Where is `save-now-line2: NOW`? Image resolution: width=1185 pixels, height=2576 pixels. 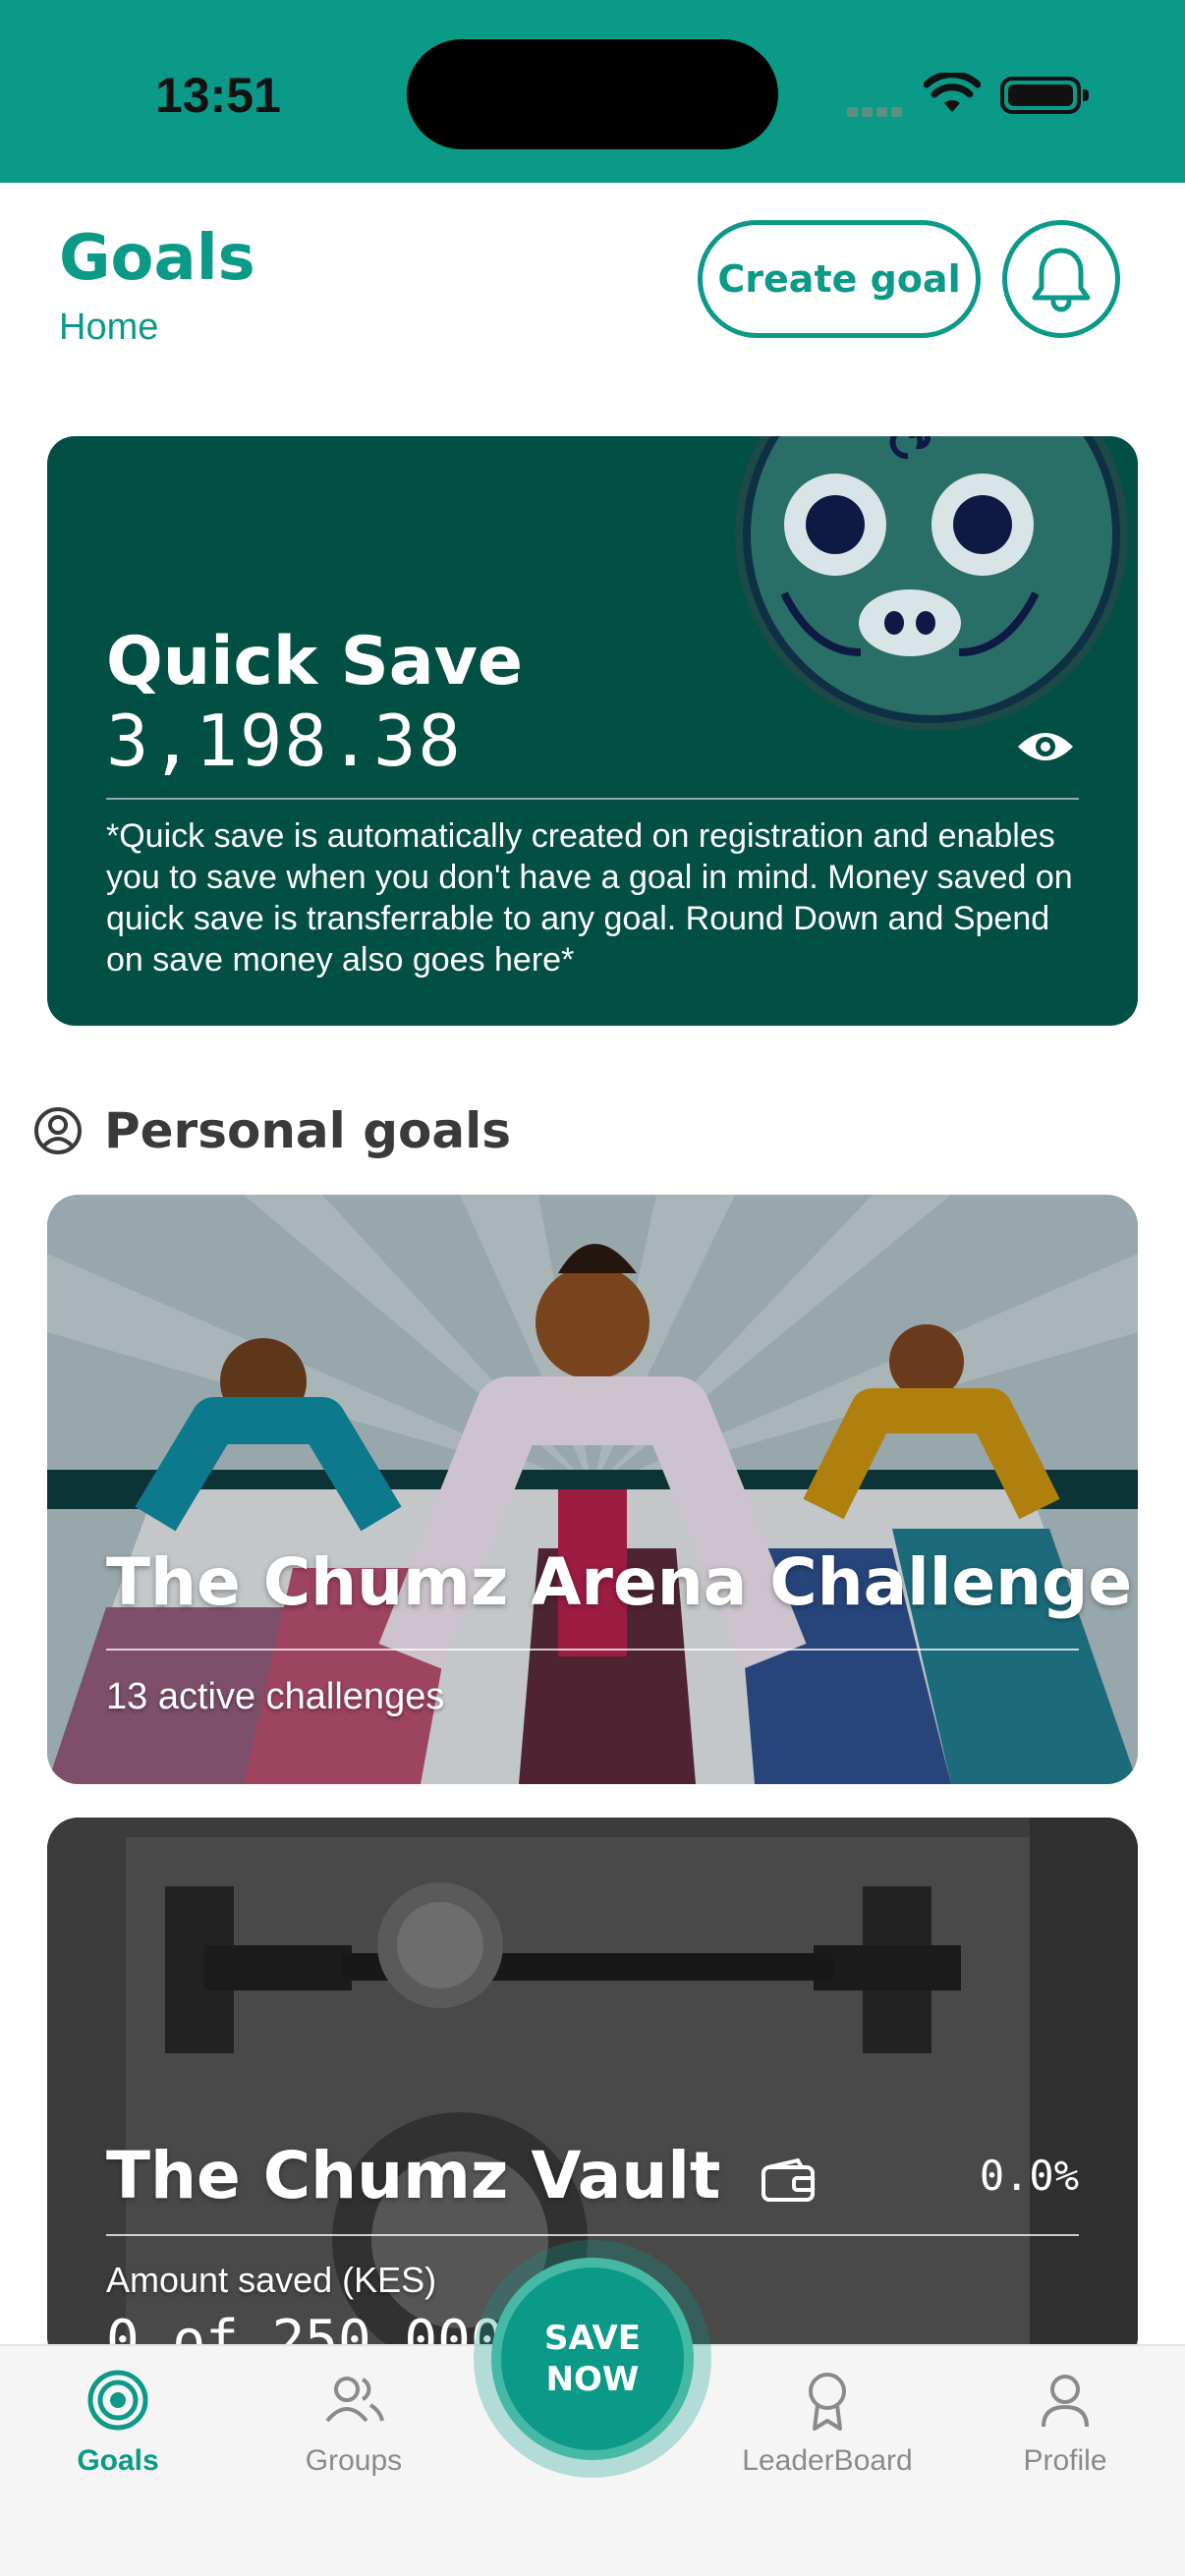 save-now-line2: NOW is located at coordinates (592, 2379).